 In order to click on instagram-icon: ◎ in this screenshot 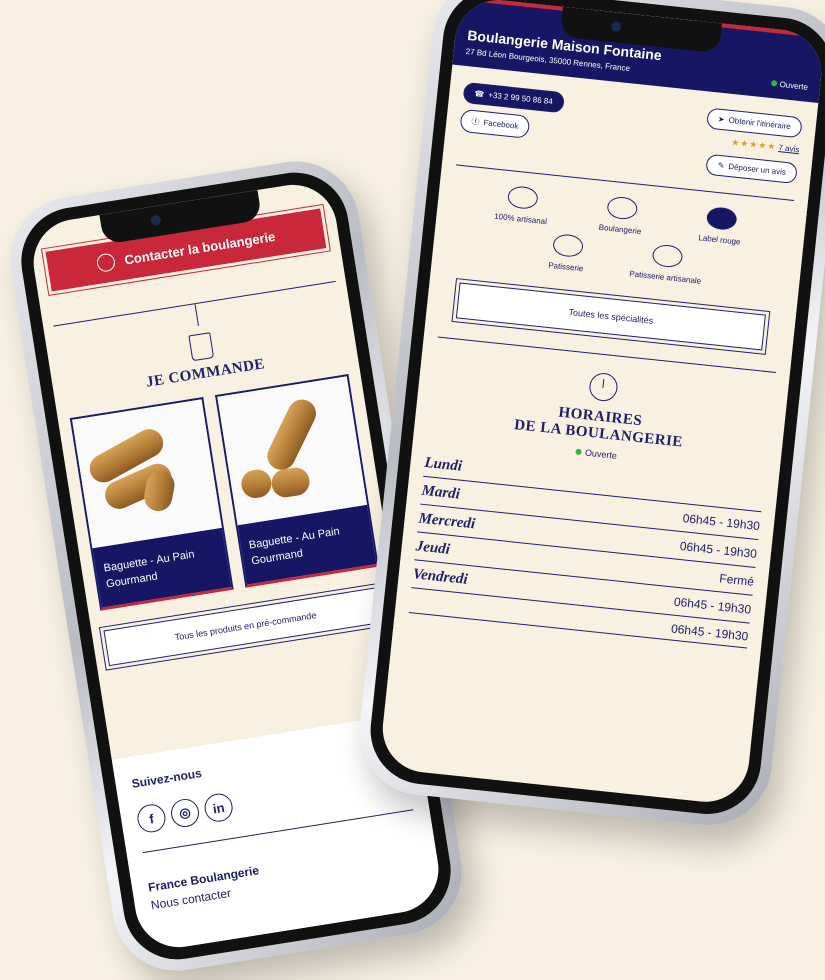, I will do `click(185, 813)`.